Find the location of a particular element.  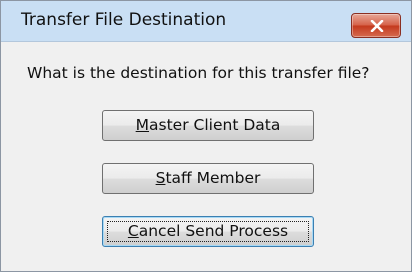

button-label: Cancel Send Process is located at coordinates (208, 231).